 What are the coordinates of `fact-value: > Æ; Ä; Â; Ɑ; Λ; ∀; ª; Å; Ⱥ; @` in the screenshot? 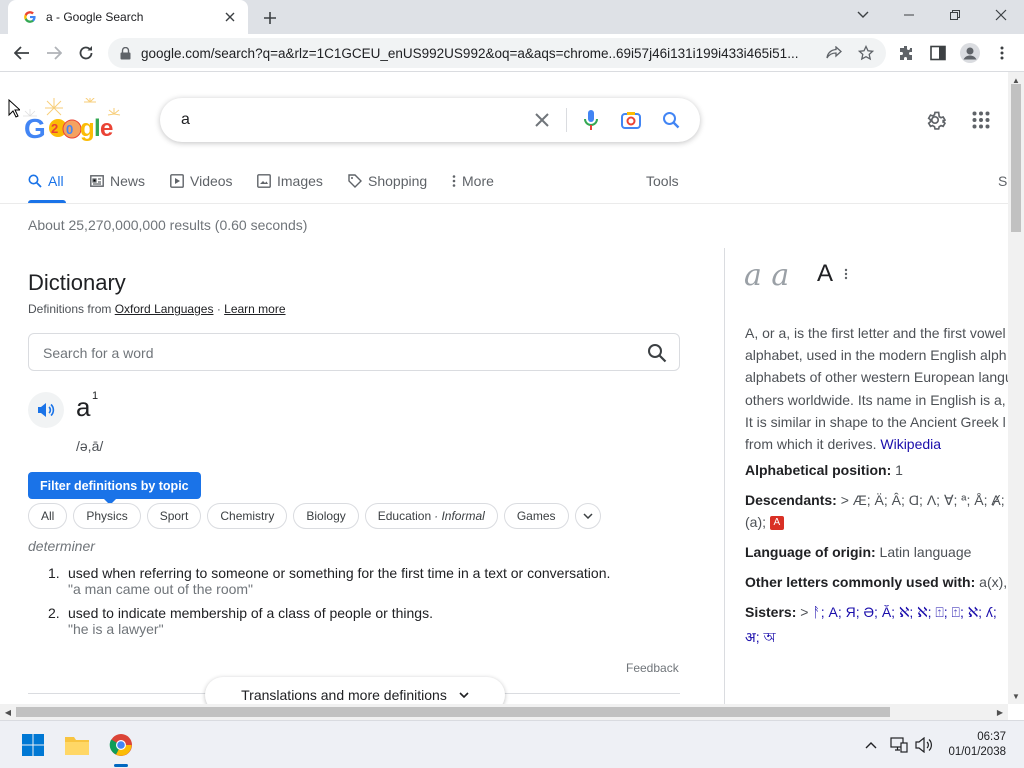 It's located at (924, 500).